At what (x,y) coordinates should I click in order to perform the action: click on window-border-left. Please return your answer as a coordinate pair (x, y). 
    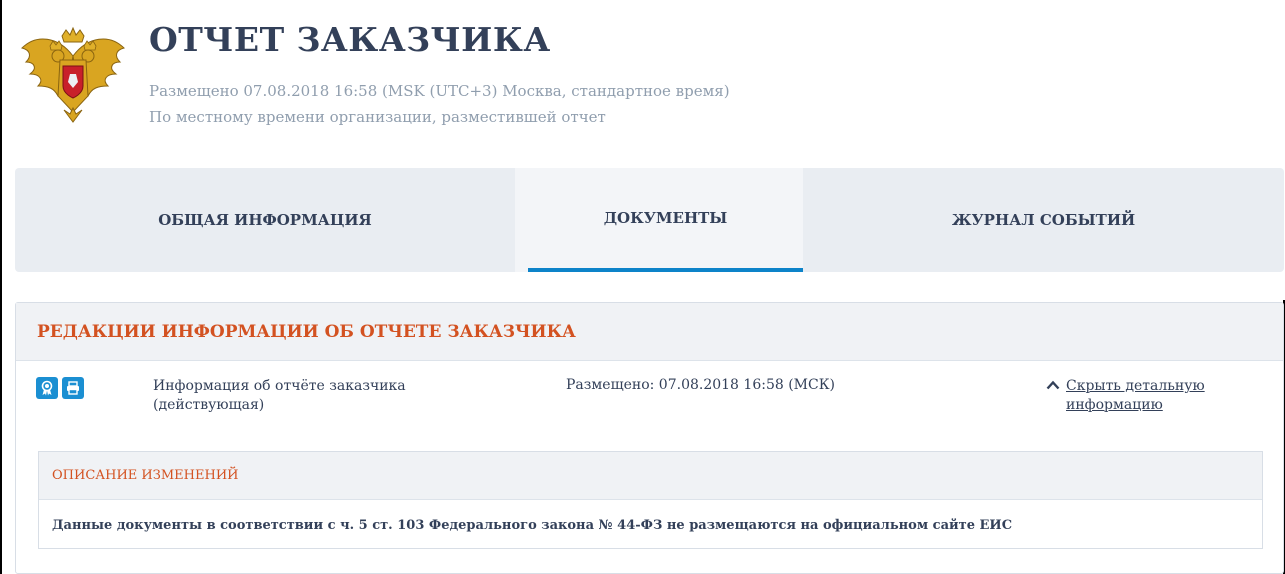
    Looking at the image, I should click on (1, 287).